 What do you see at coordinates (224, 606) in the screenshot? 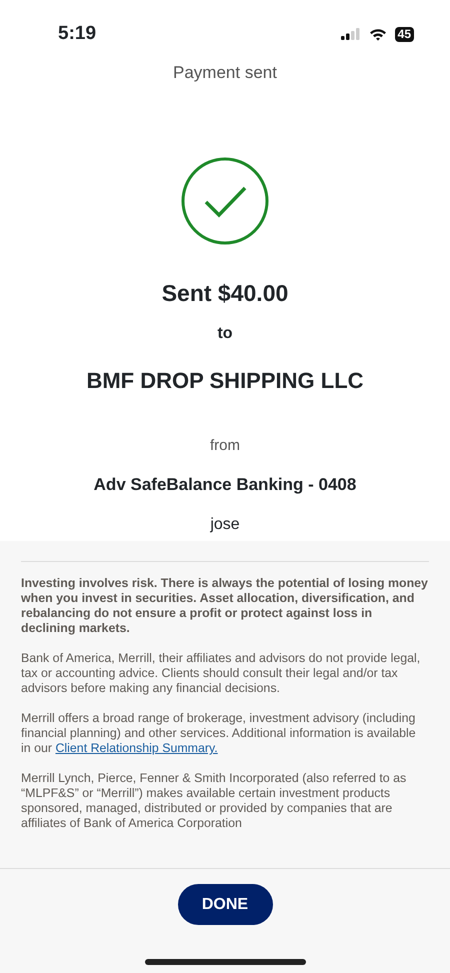
I see `disclosure-paragraph: Investing involves risk. There is always the potential of losing money when you invest in securities. Asset allocation, diversification, and rebalancing do not ensure a profit or protect against loss in declining markets.` at bounding box center [224, 606].